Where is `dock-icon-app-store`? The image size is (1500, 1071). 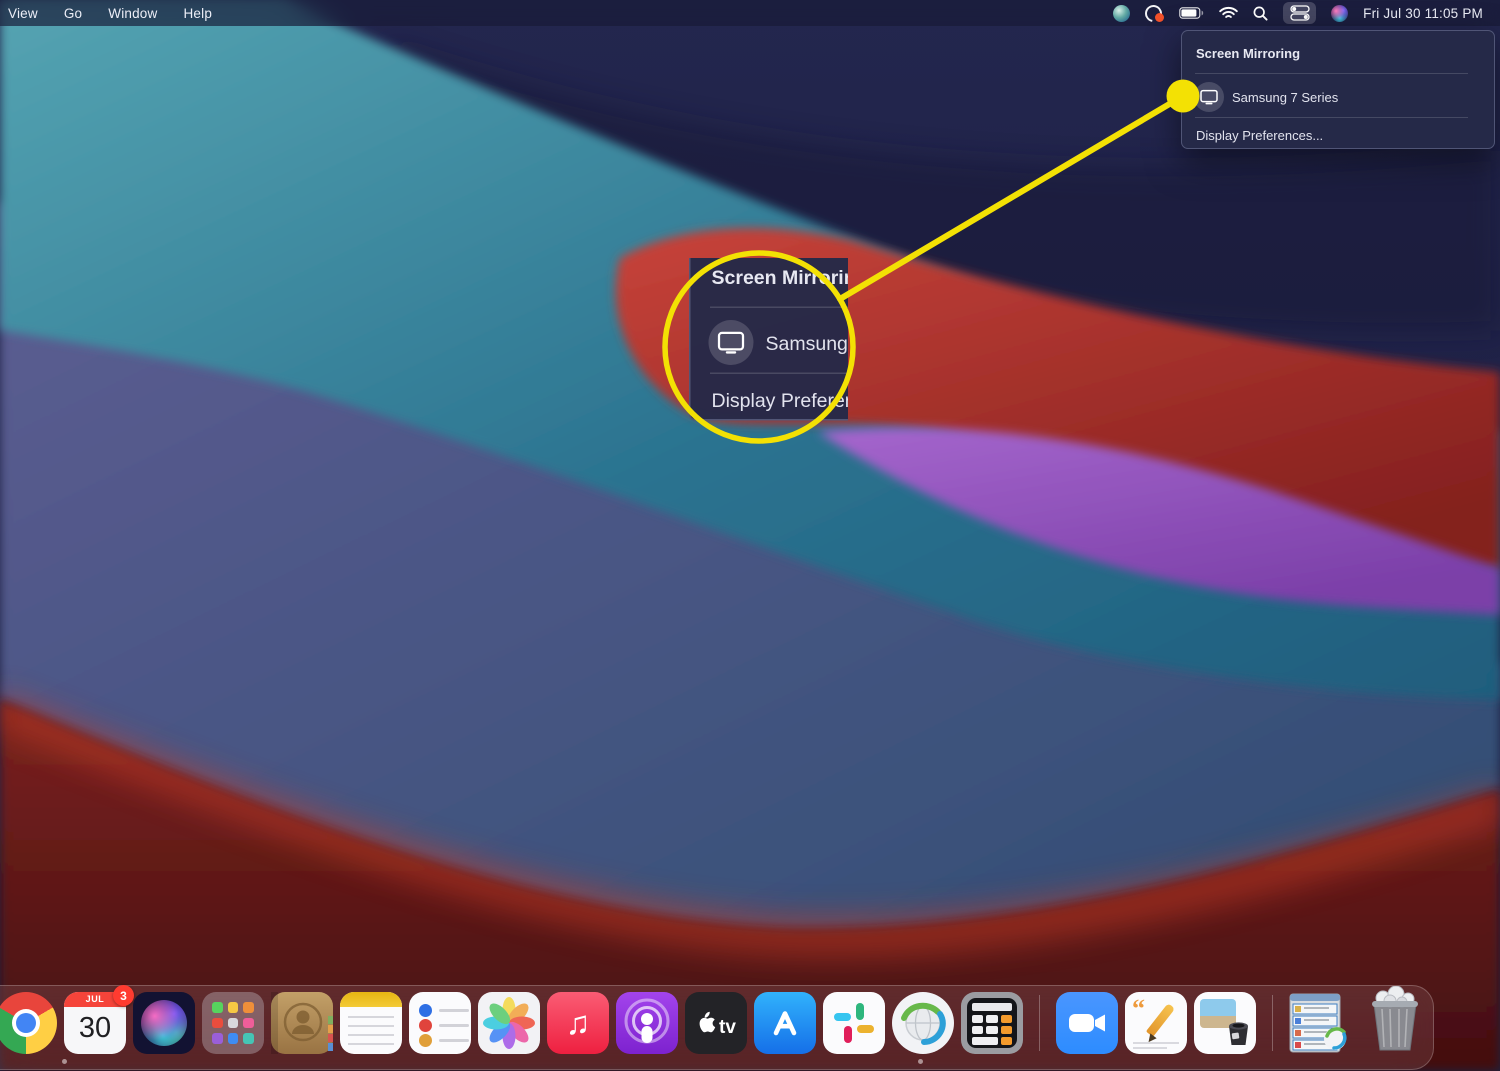
dock-icon-app-store is located at coordinates (785, 1023).